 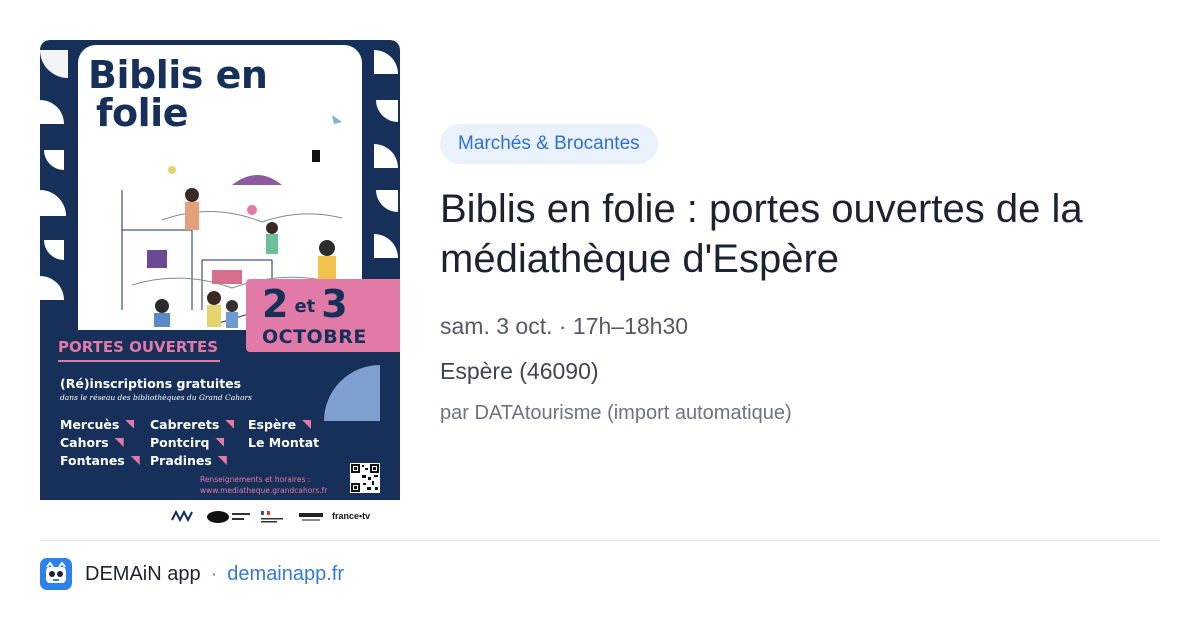 I want to click on town-item: Espère, so click(x=293, y=424).